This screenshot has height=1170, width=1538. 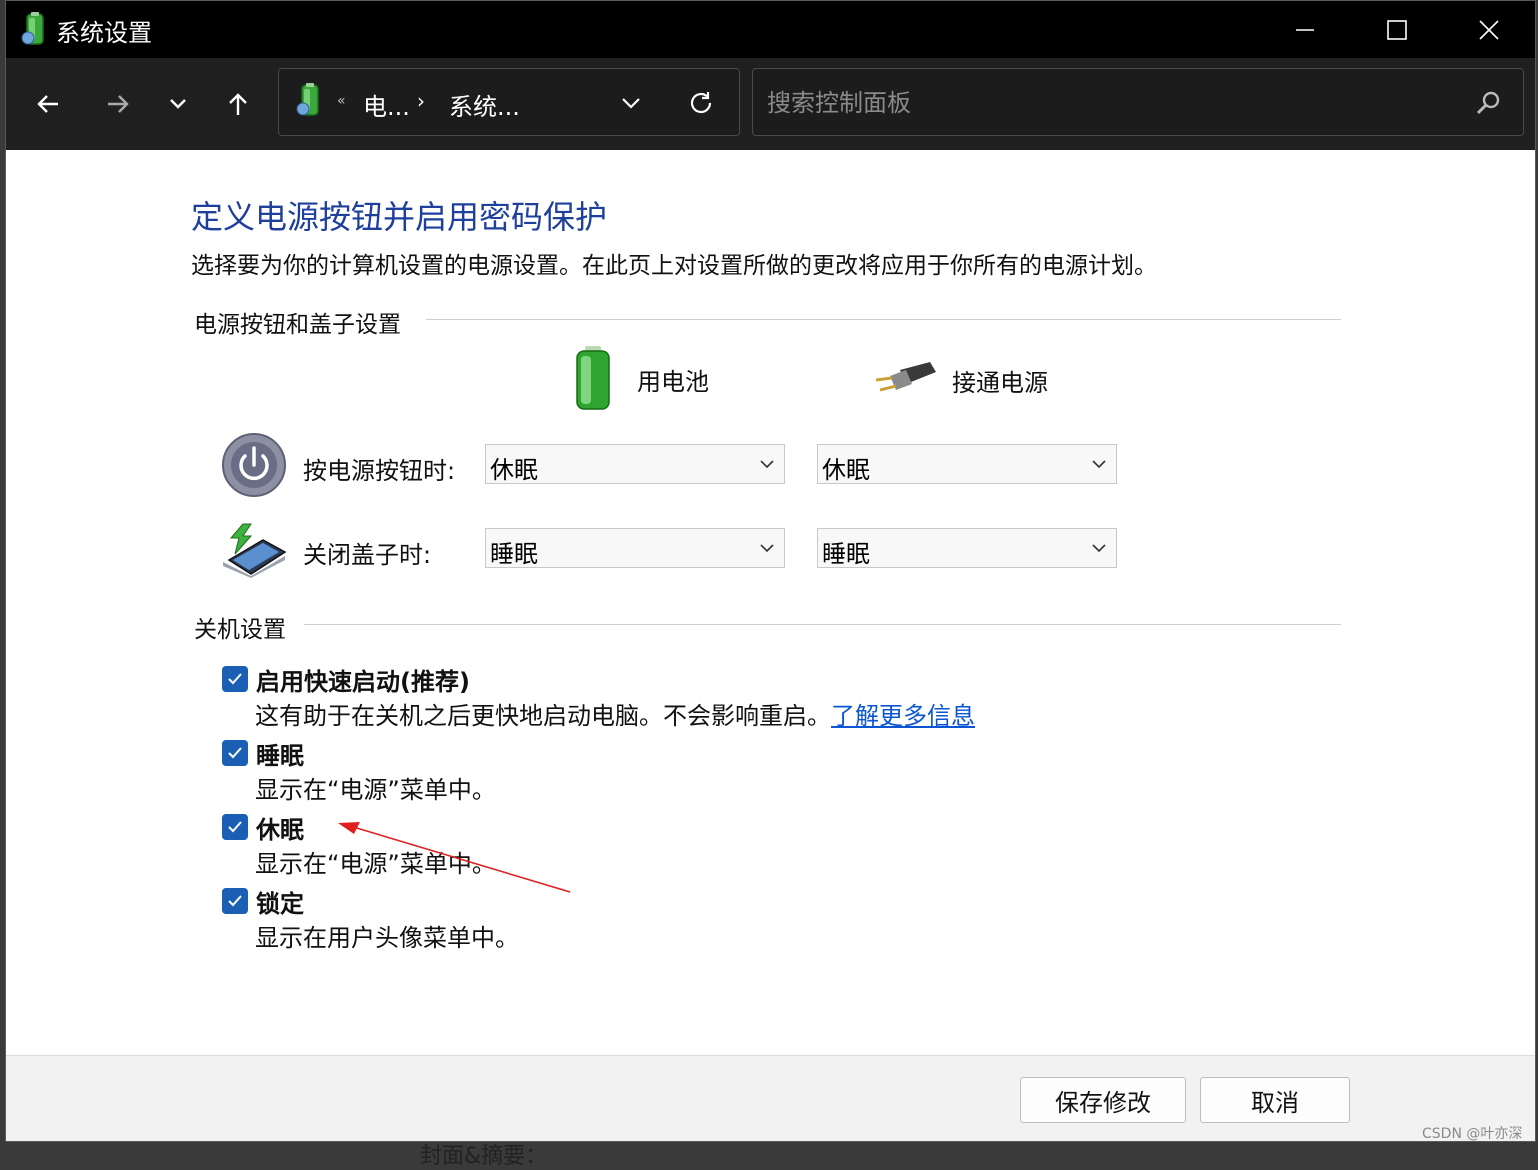 I want to click on plugged-in-column-header: 接通电源, so click(x=960, y=380).